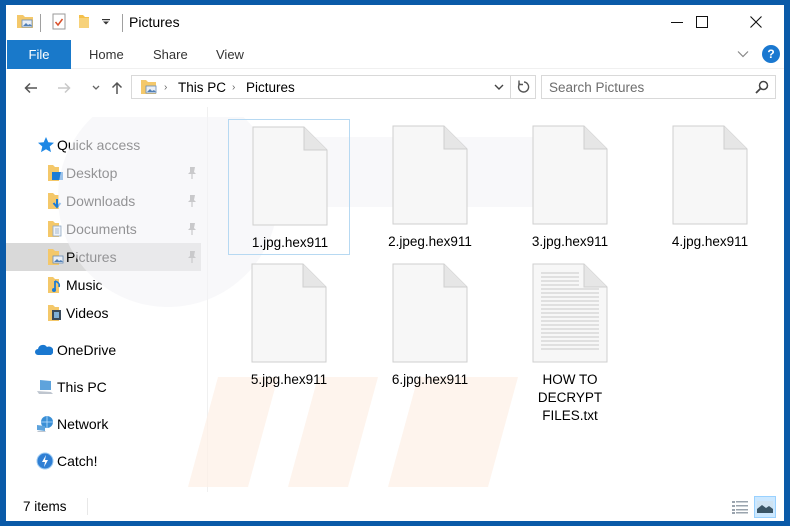  Describe the element at coordinates (570, 241) in the screenshot. I see `file-name: 3.jpg.hex911` at that location.